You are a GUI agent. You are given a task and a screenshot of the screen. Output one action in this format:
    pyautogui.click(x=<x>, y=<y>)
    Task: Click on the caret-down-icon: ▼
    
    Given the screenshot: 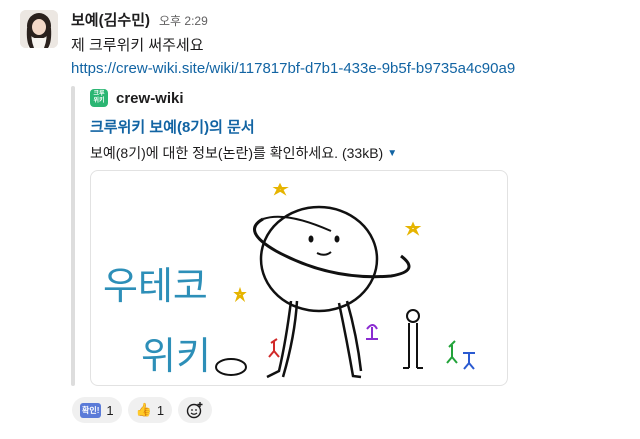 What is the action you would take?
    pyautogui.click(x=392, y=153)
    